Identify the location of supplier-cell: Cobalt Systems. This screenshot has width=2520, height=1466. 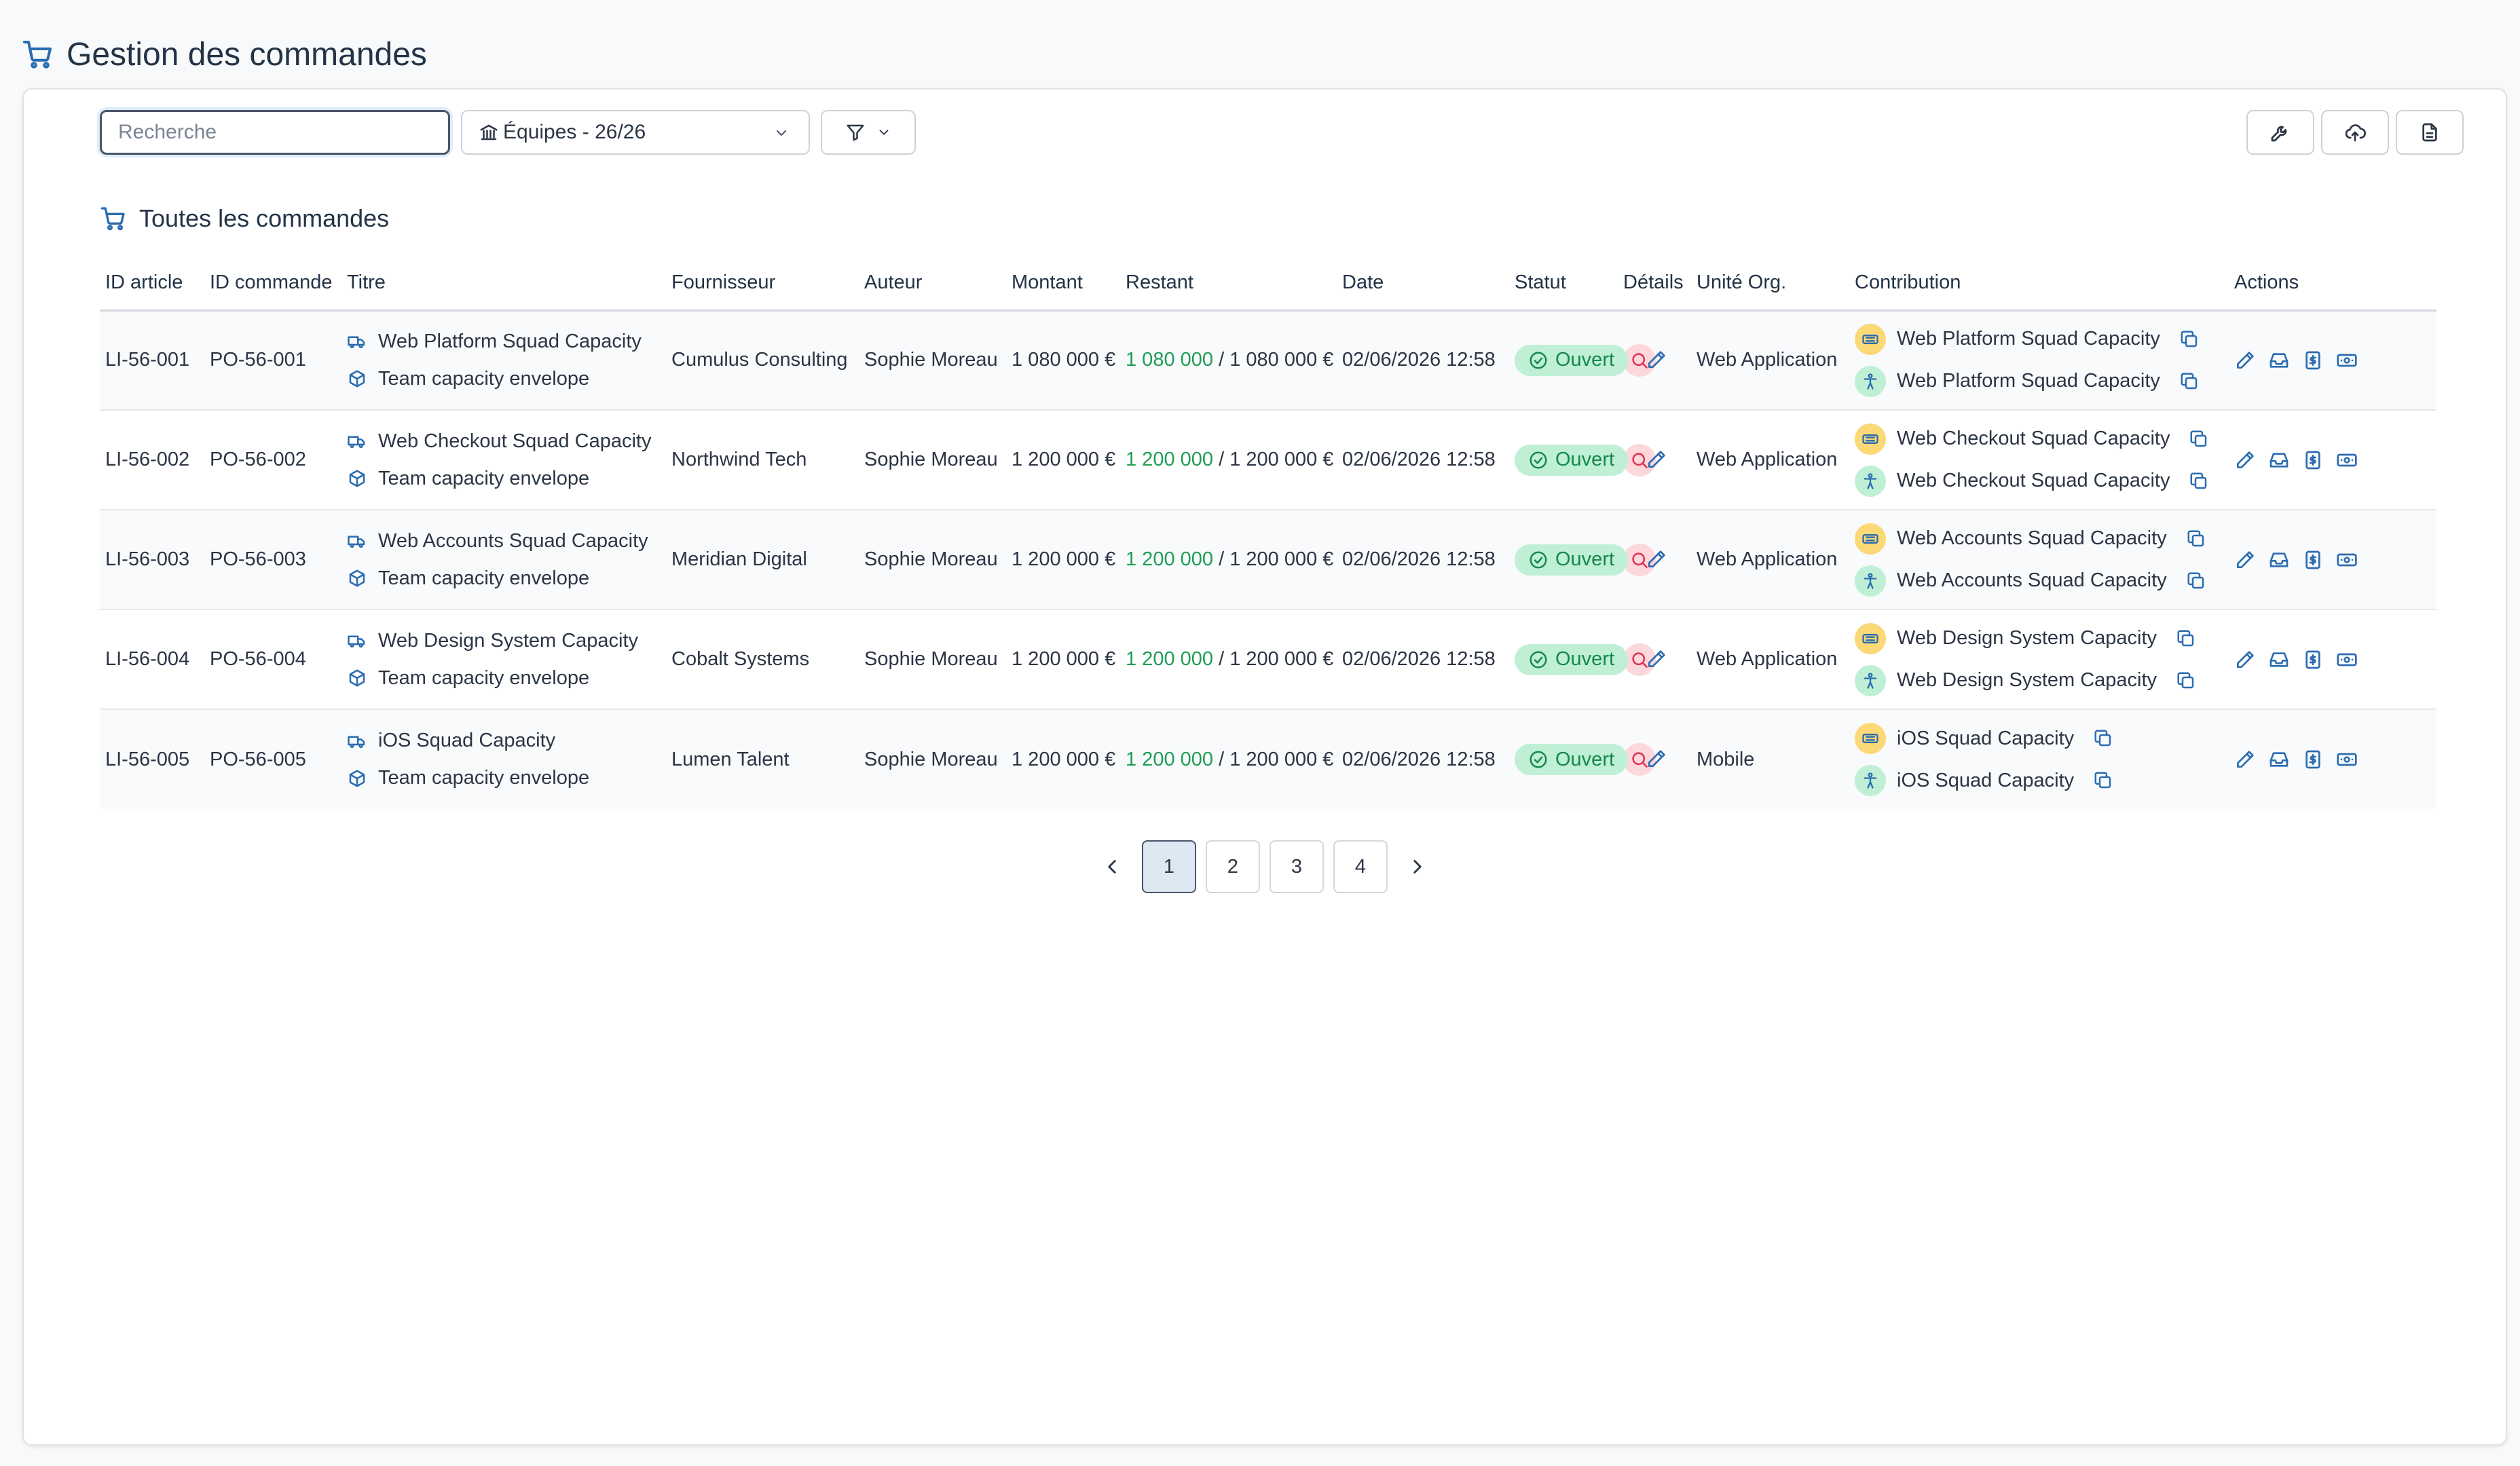
(740, 659).